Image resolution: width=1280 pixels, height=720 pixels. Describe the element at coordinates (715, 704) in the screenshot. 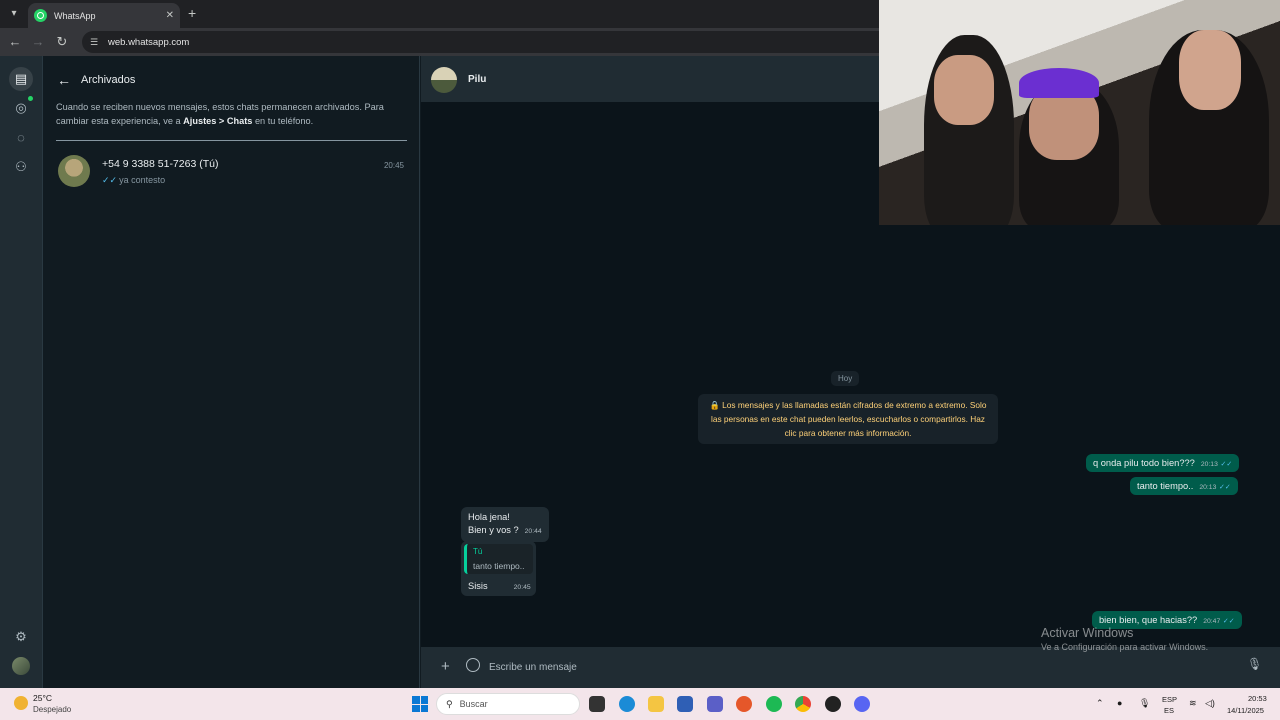

I see `teams-icon` at that location.